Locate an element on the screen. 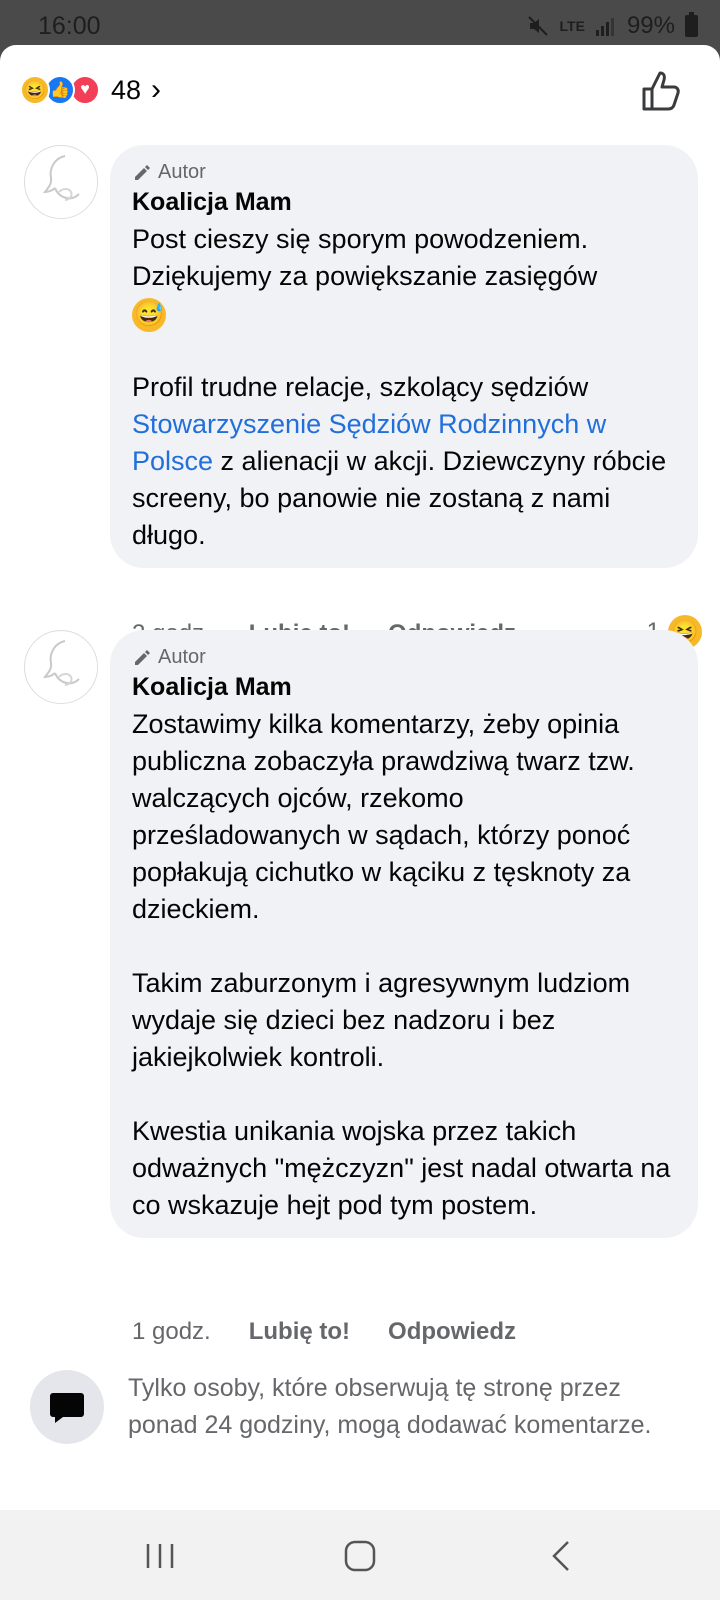 This screenshot has height=1600, width=720. battery-icon is located at coordinates (691, 24).